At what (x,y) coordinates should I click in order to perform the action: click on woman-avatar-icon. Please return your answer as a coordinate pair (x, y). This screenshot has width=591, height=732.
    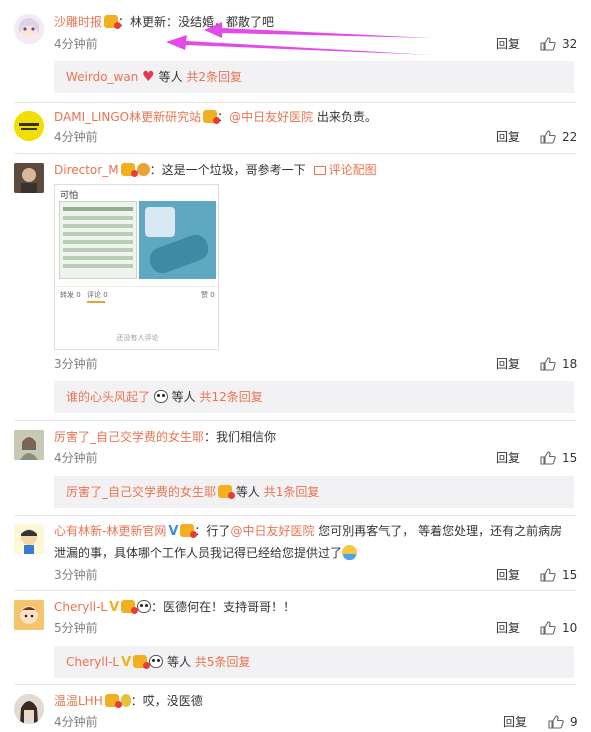
    Looking at the image, I should click on (29, 709).